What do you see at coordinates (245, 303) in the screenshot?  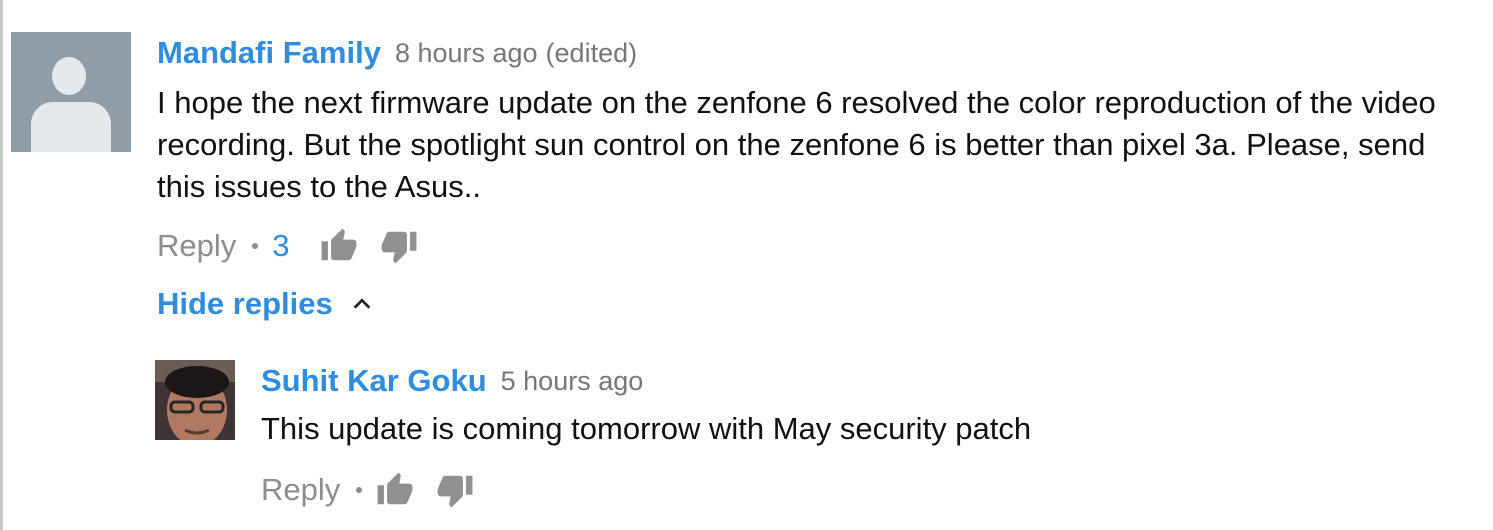 I see `hide-replies-label: Hide replies` at bounding box center [245, 303].